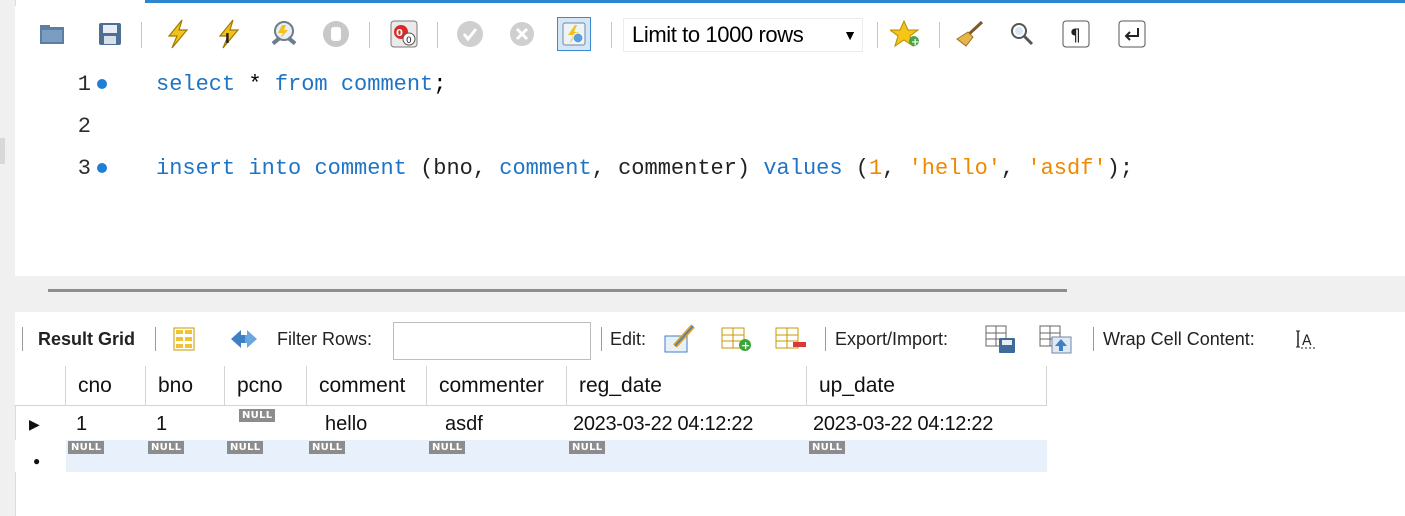 The width and height of the screenshot is (1405, 516). What do you see at coordinates (737, 339) in the screenshot?
I see `add-row-icon: +` at bounding box center [737, 339].